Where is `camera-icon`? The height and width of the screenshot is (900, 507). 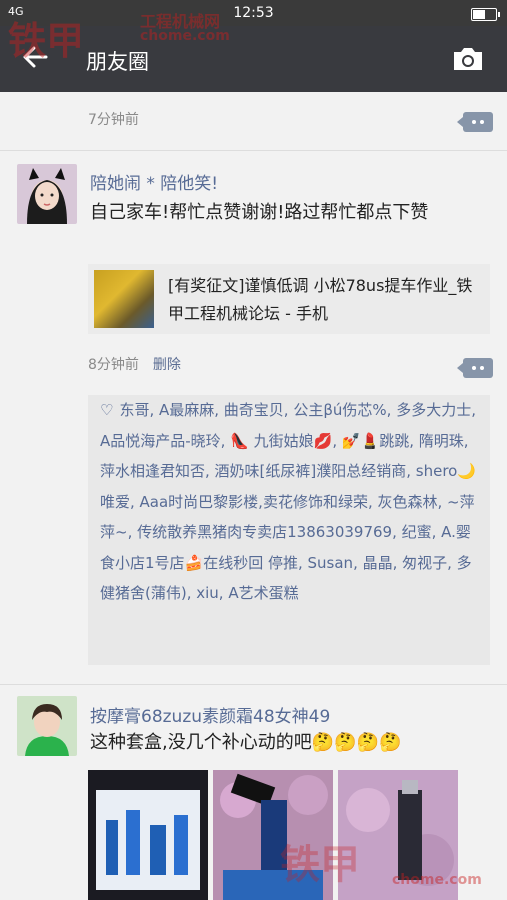
camera-icon is located at coordinates (468, 59).